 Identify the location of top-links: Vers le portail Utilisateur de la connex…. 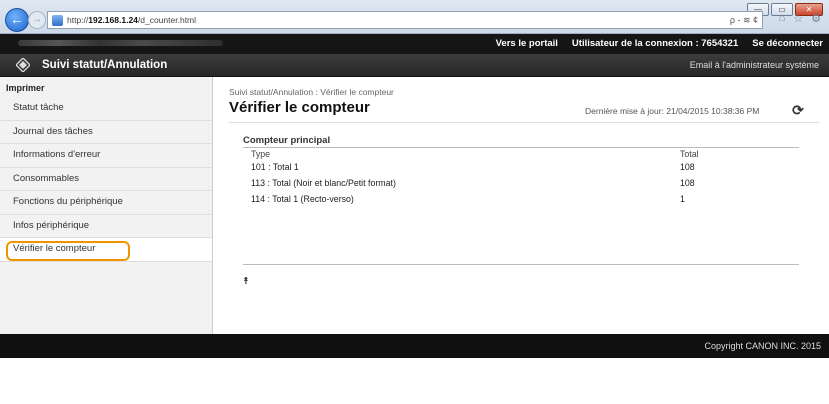
(659, 43).